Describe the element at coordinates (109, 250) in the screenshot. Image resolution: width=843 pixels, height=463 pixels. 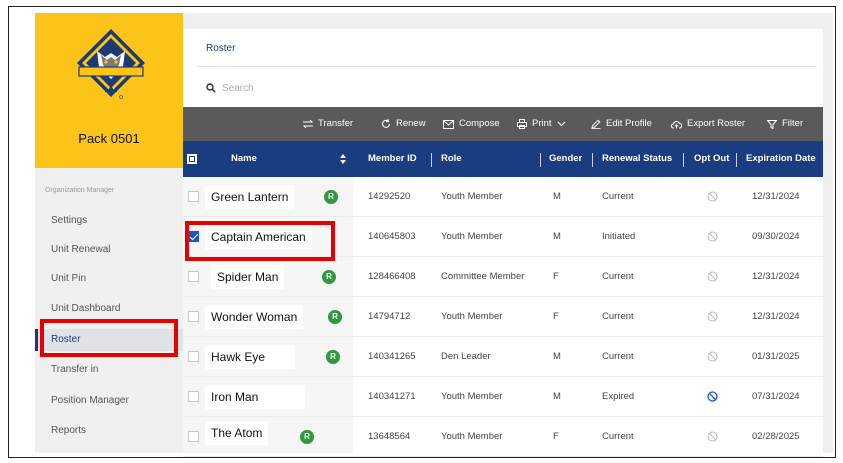
I see `sidebar-item-unit-renewal: Unit Renewal` at that location.